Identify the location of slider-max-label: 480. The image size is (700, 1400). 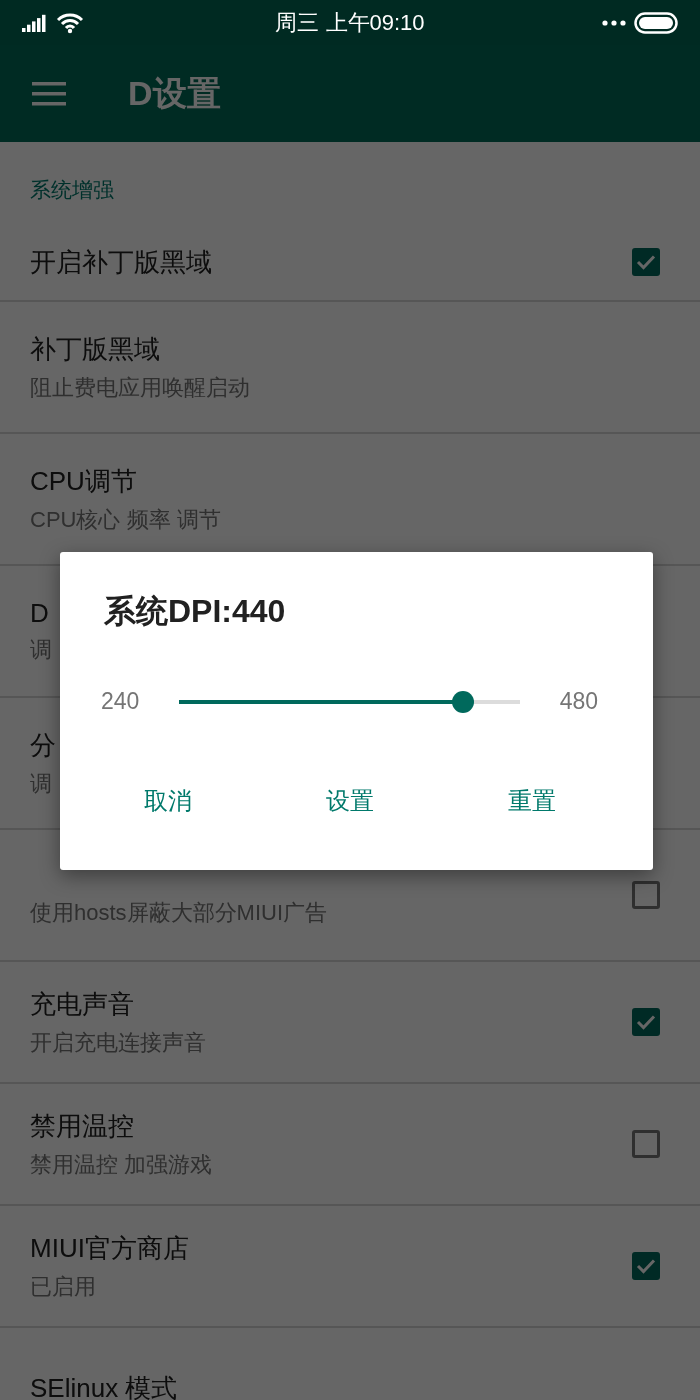
(578, 701).